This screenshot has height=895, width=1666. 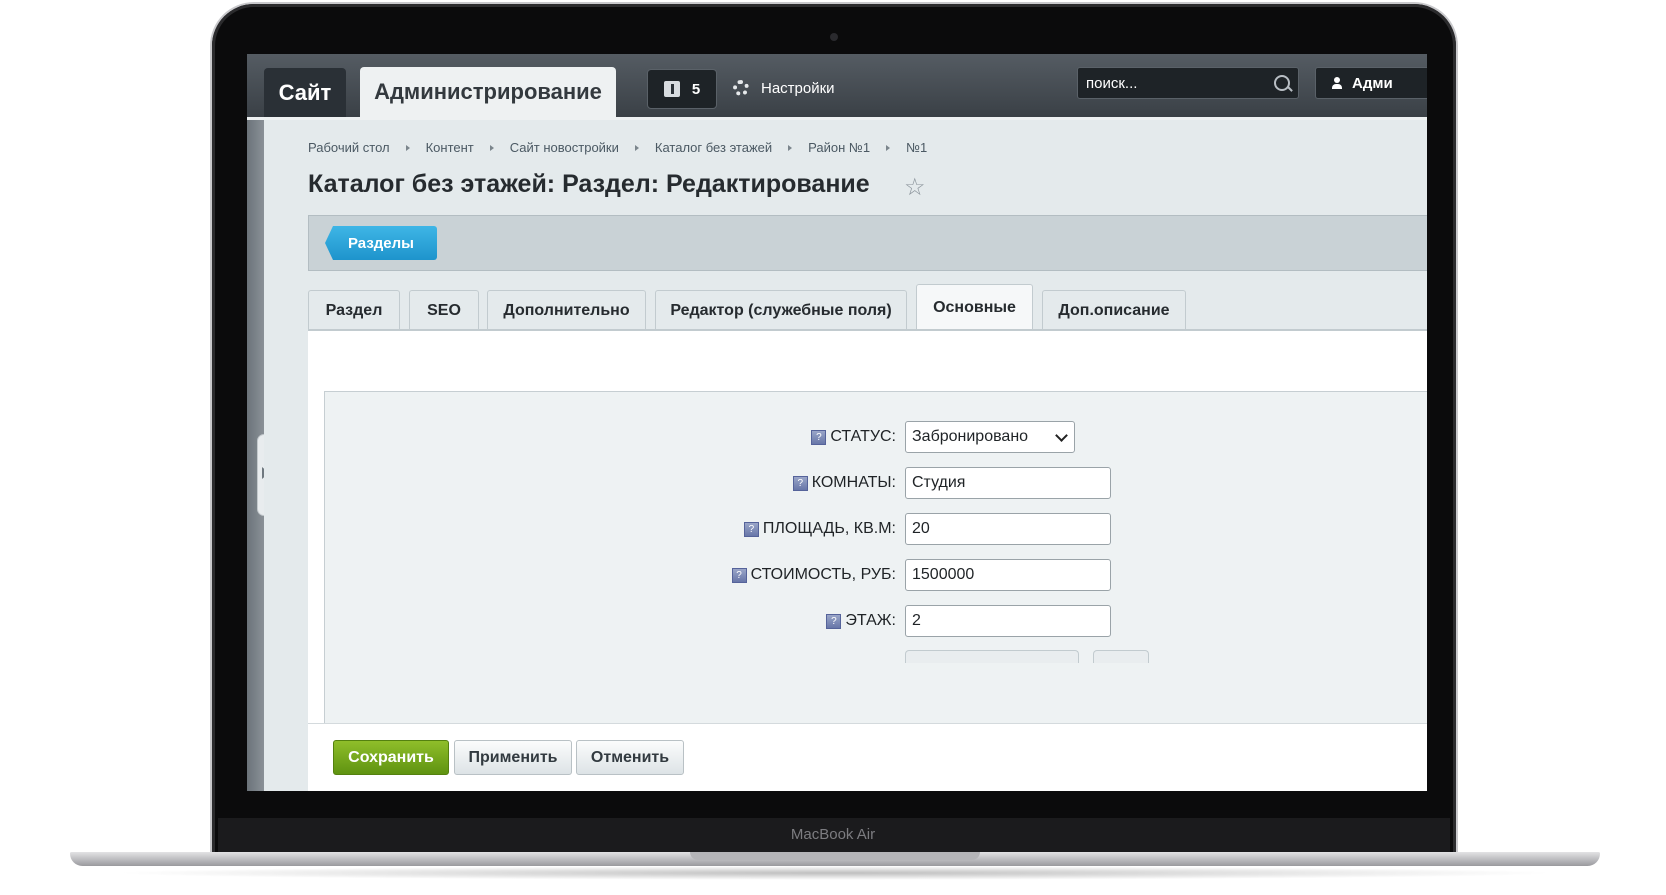 What do you see at coordinates (260, 455) in the screenshot?
I see `left-collapsed-panel` at bounding box center [260, 455].